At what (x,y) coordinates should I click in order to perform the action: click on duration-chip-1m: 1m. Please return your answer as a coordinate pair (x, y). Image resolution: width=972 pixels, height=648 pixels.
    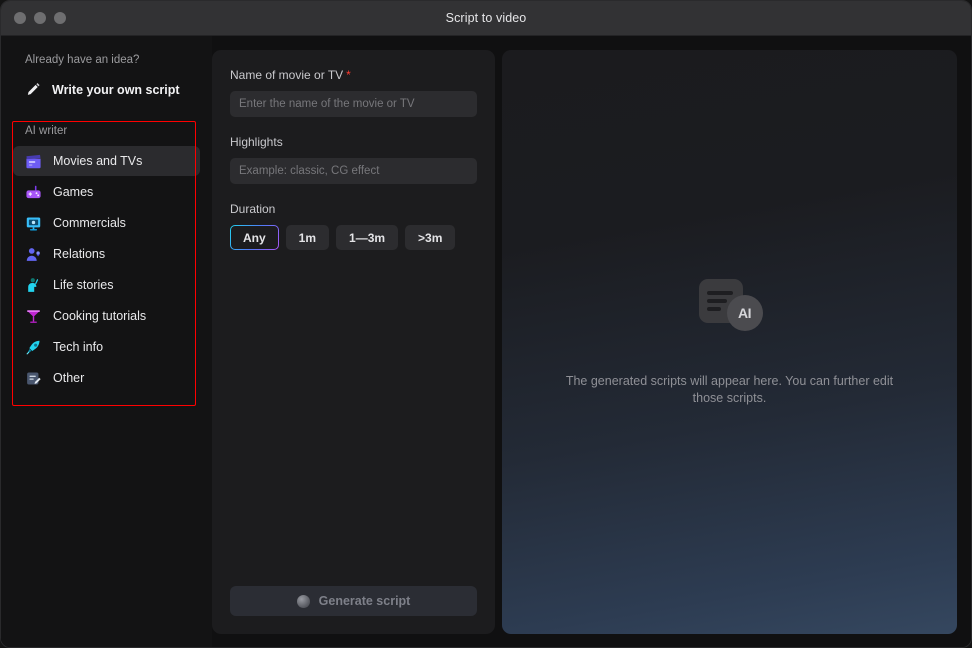
    Looking at the image, I should click on (307, 237).